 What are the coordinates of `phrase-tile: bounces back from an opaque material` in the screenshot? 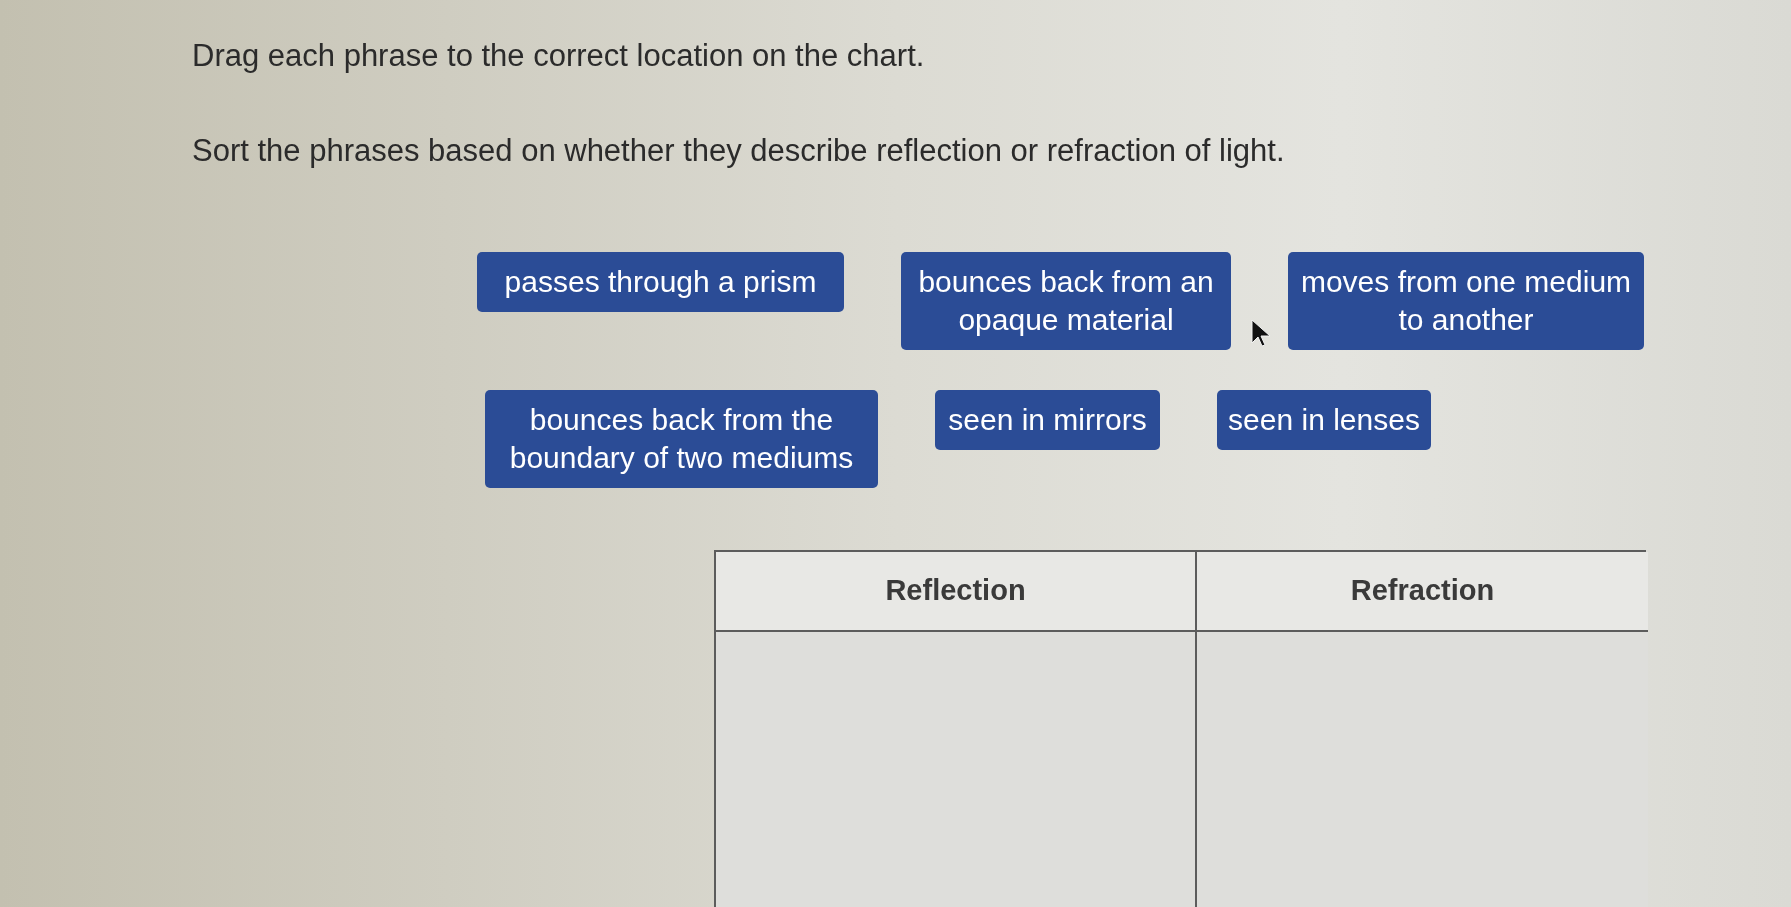 It's located at (1066, 301).